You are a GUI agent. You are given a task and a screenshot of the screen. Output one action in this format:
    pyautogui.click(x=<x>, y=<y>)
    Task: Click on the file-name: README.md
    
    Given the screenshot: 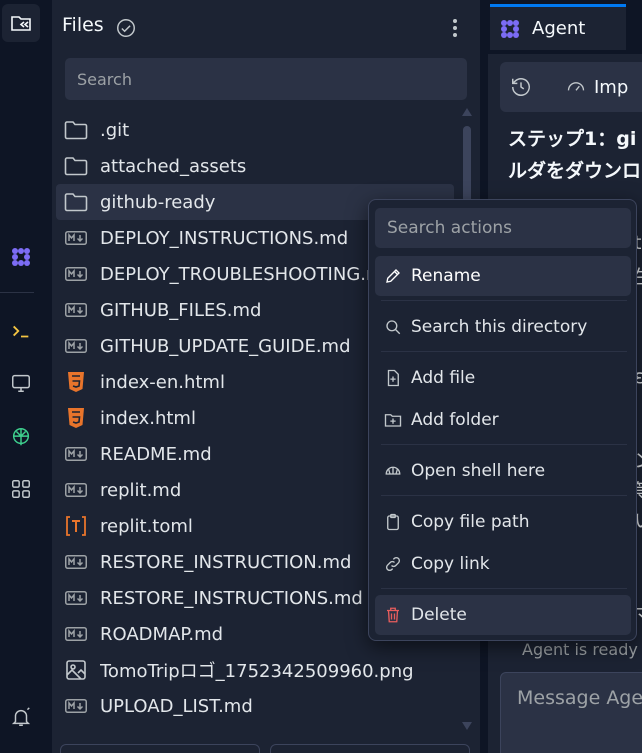 What is the action you would take?
    pyautogui.click(x=156, y=454)
    